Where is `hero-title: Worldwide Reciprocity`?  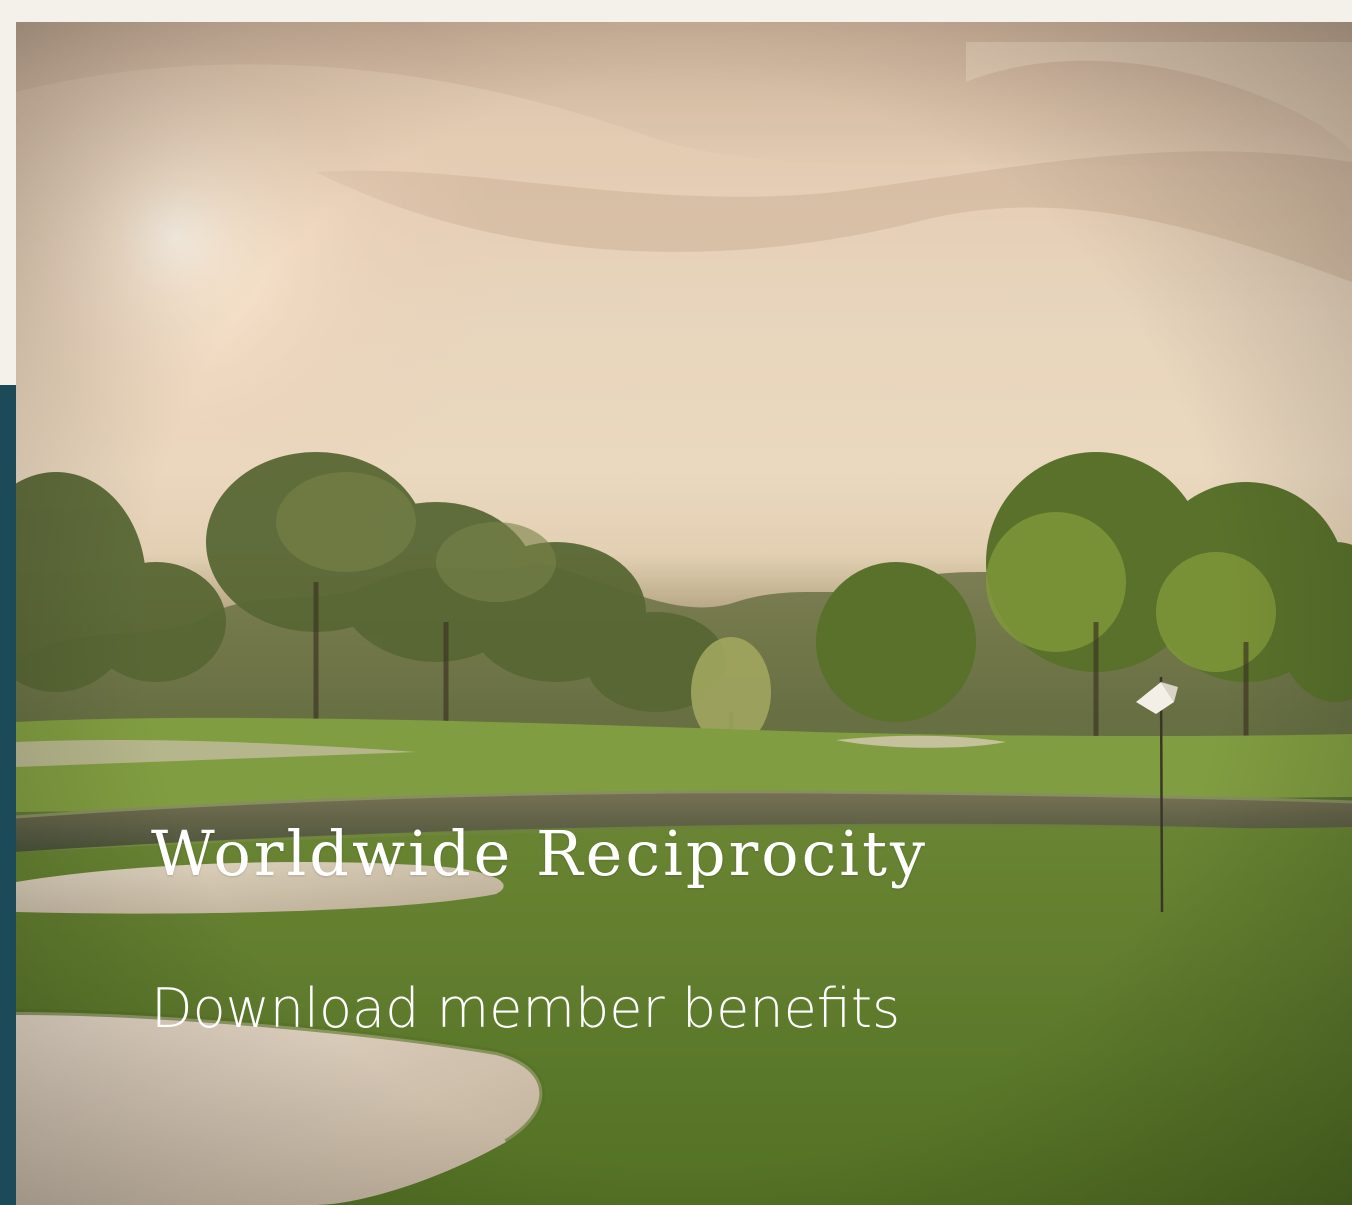
hero-title: Worldwide Reciprocity is located at coordinates (540, 853).